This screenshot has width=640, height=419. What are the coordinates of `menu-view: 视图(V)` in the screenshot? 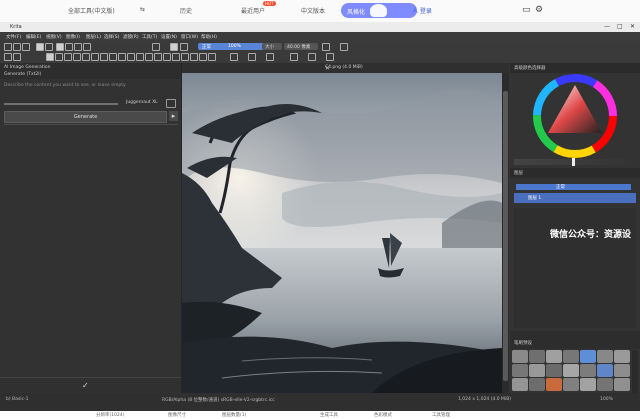 It's located at (54, 37).